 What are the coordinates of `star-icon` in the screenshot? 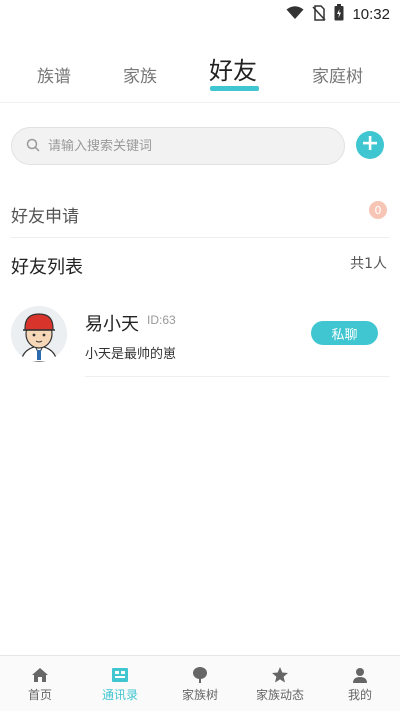 It's located at (280, 675).